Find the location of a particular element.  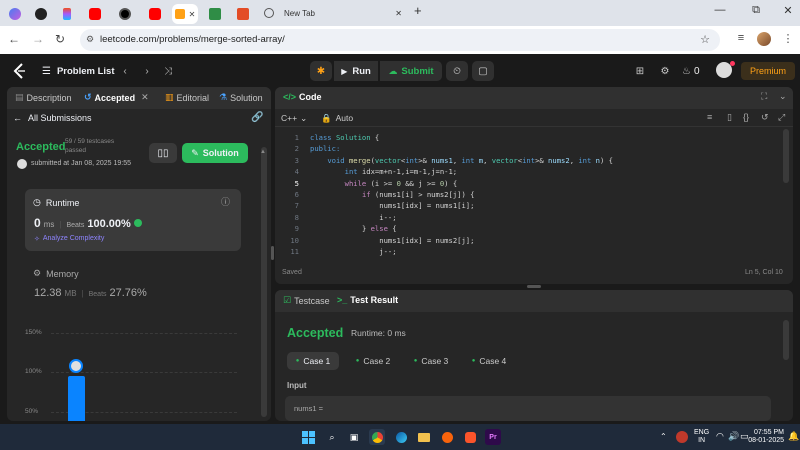

scroll-up-arrow: ▲ is located at coordinates (263, 152).